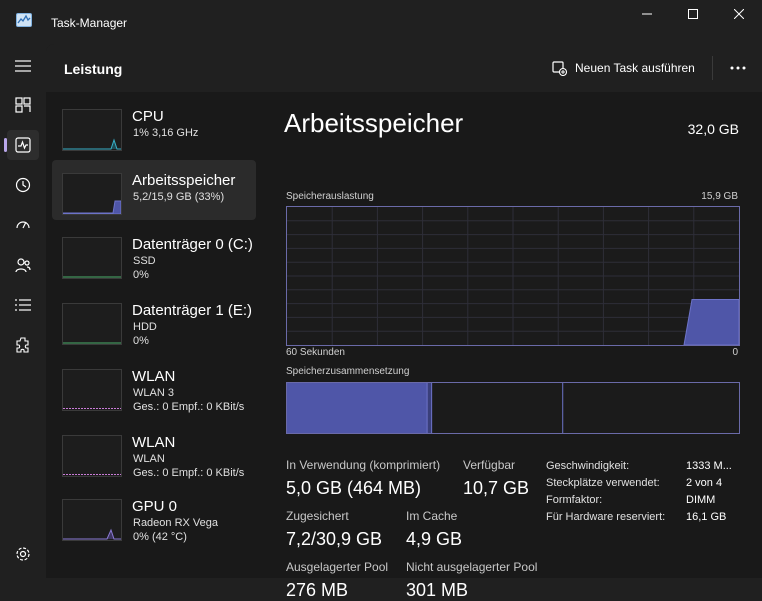  Describe the element at coordinates (24, 20) in the screenshot. I see `task-manager-app-icon` at that location.